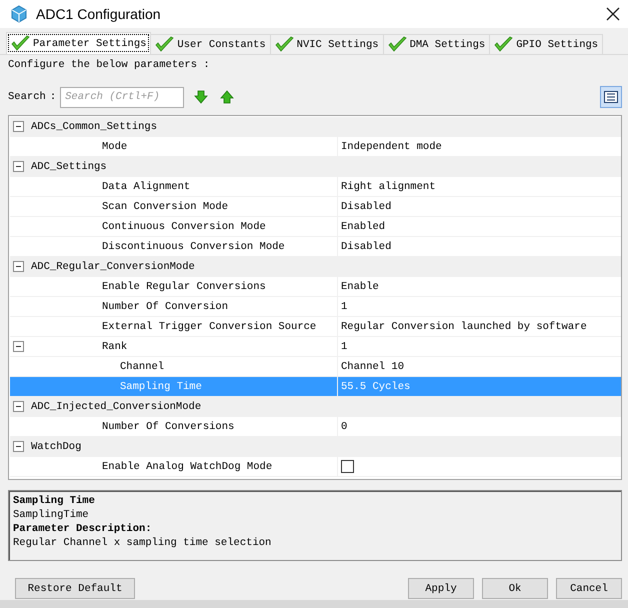 The image size is (628, 608). What do you see at coordinates (56, 446) in the screenshot?
I see `group-label: WatchDog` at bounding box center [56, 446].